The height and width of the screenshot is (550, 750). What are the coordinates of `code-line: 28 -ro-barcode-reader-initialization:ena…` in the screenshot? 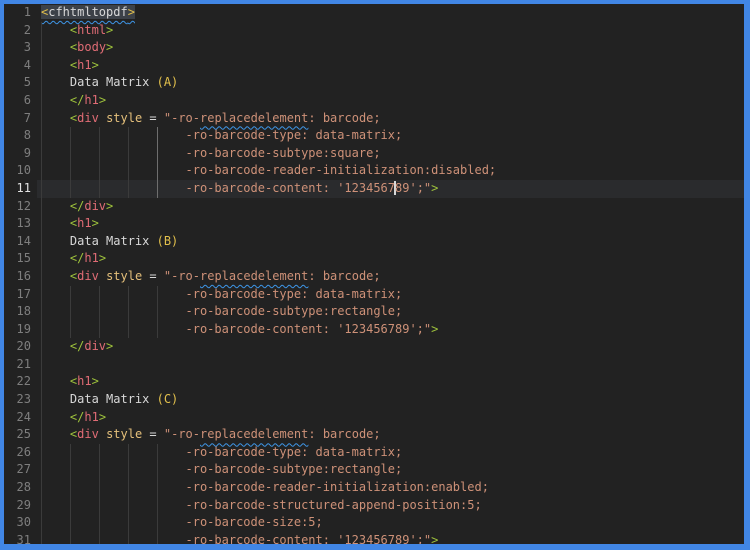 It's located at (374, 488).